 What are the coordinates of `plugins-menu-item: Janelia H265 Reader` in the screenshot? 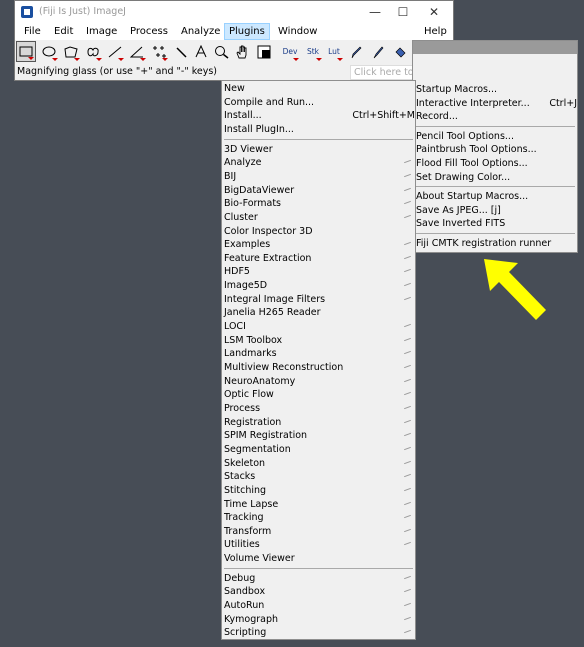 It's located at (318, 312).